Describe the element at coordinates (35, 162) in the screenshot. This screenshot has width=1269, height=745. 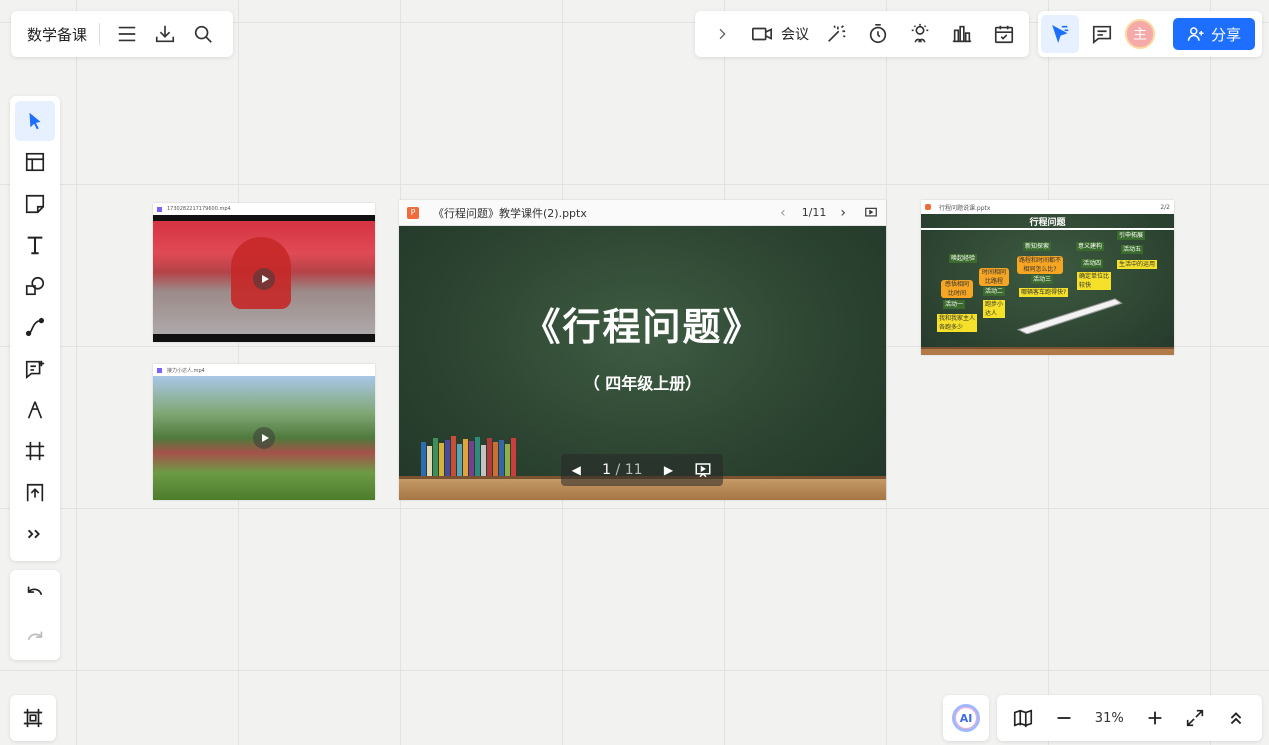
I see `template-tool` at that location.